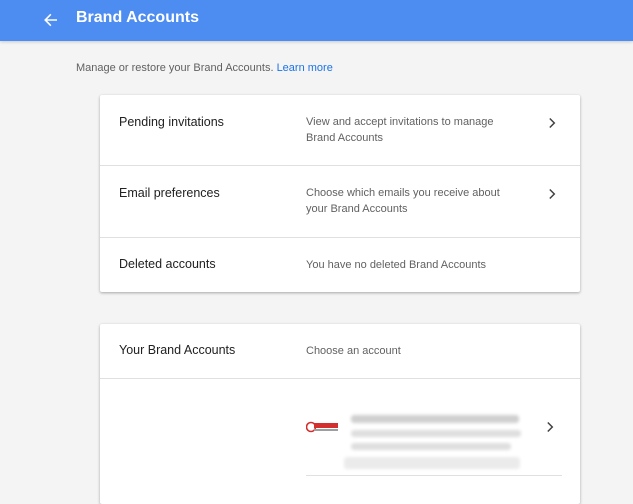 The image size is (633, 504). Describe the element at coordinates (434, 442) in the screenshot. I see `brand-account-item` at that location.